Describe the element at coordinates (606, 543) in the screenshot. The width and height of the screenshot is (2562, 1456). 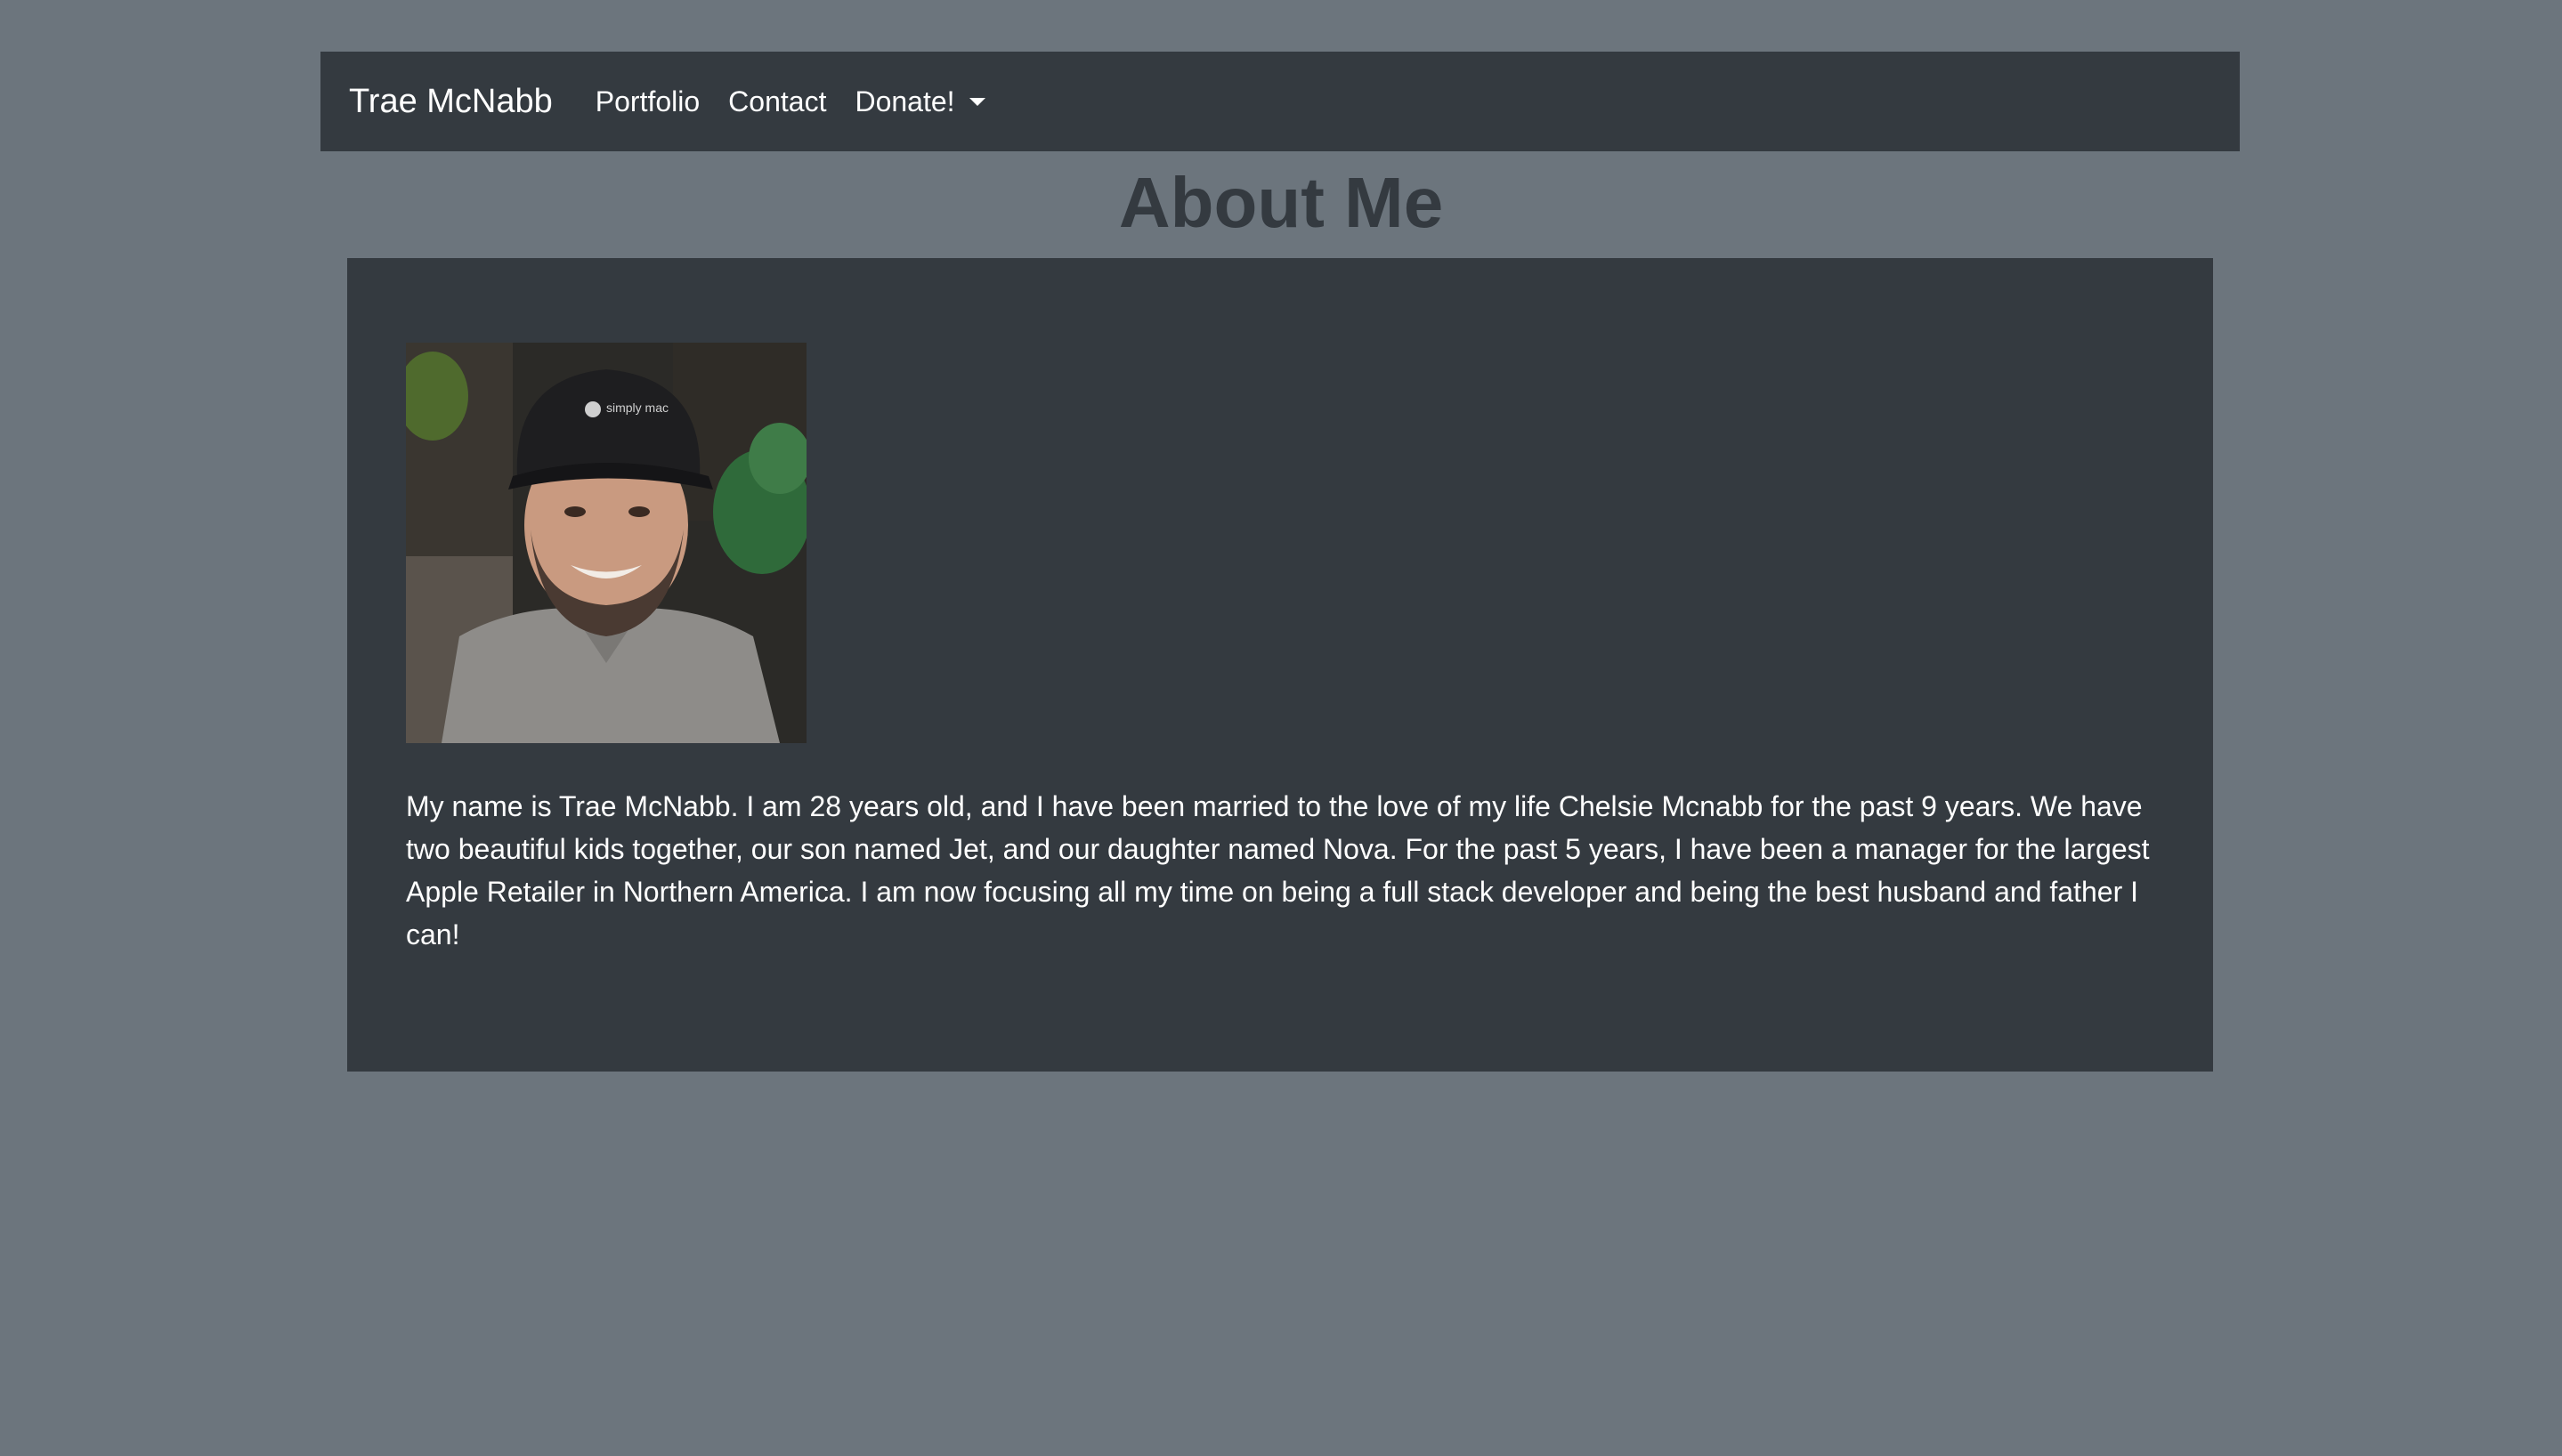
I see `profile-photo: simply mac` at that location.